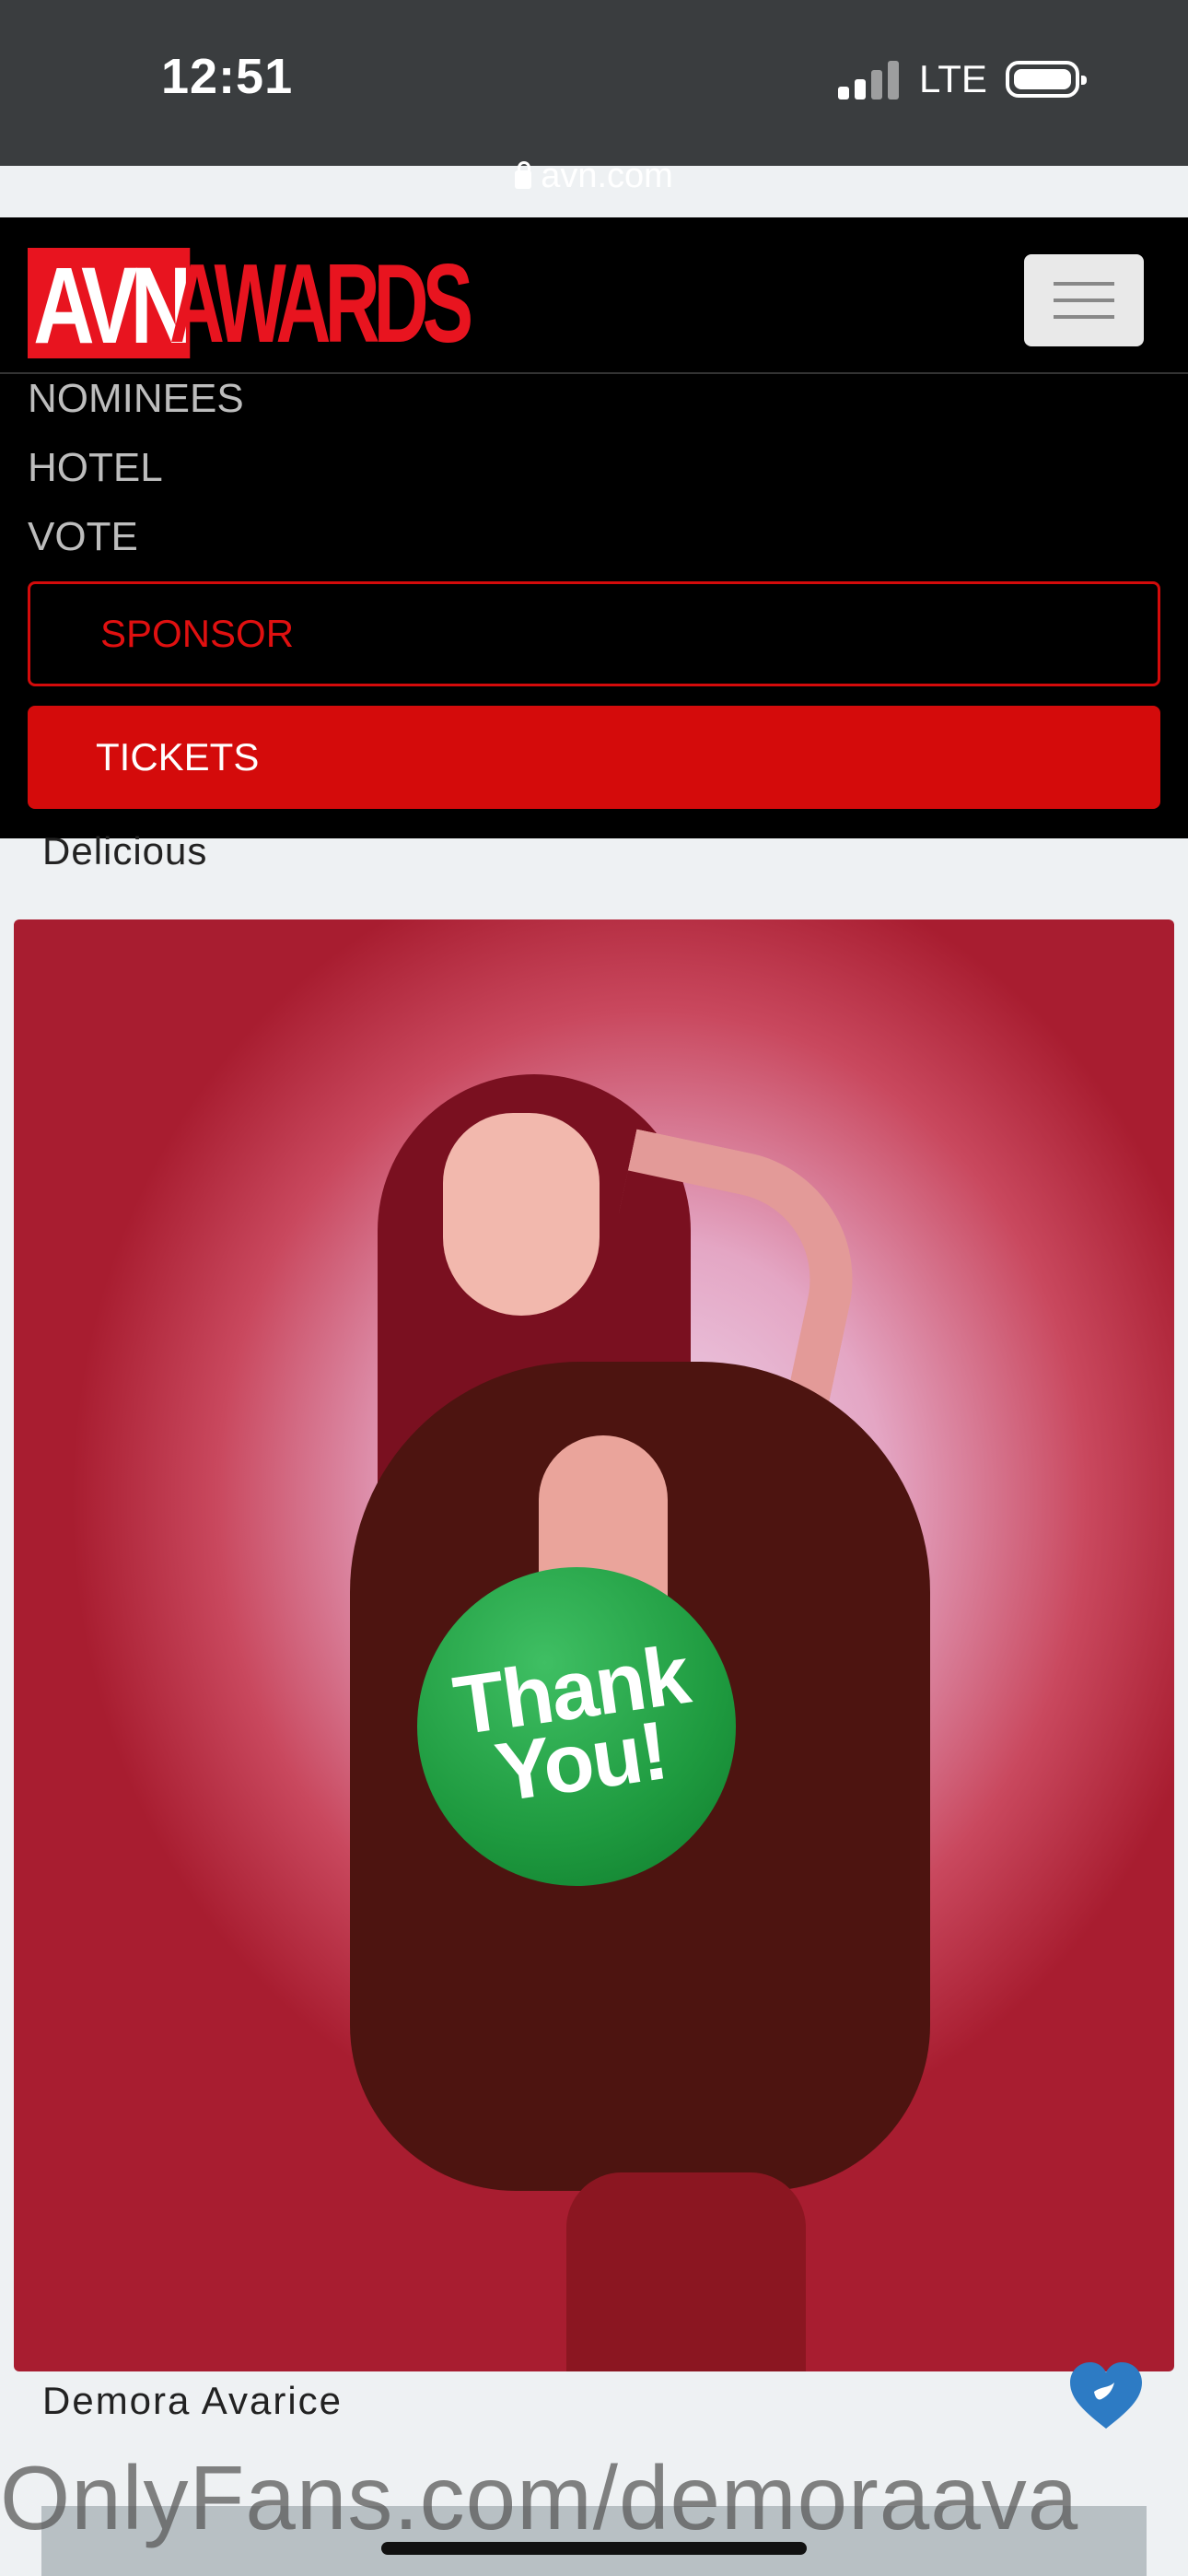 The image size is (1188, 2576). Describe the element at coordinates (594, 633) in the screenshot. I see `sponsor-button: SPONSOR` at that location.